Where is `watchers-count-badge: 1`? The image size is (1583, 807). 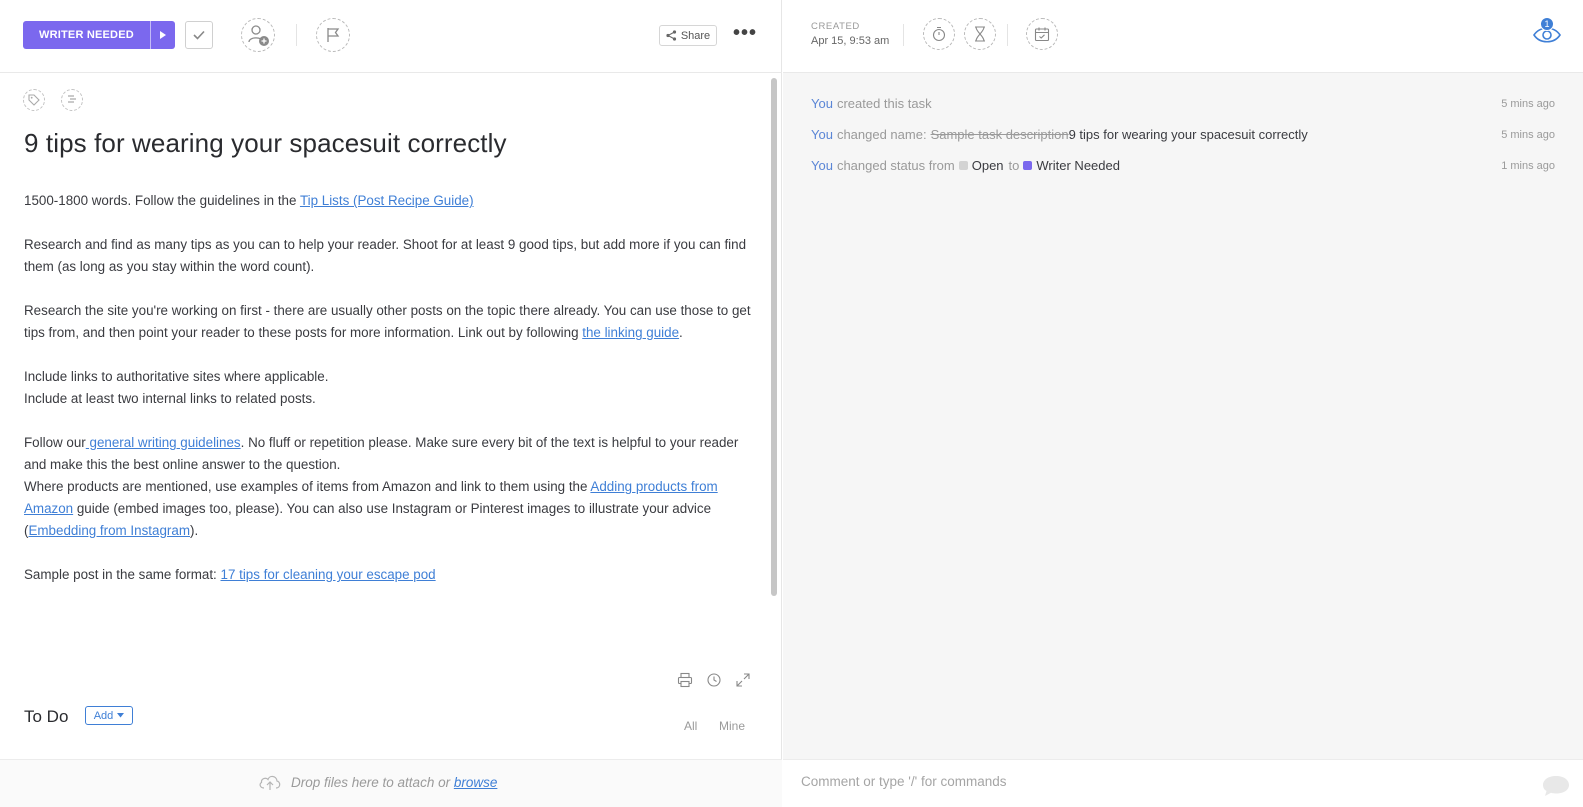 watchers-count-badge: 1 is located at coordinates (1547, 24).